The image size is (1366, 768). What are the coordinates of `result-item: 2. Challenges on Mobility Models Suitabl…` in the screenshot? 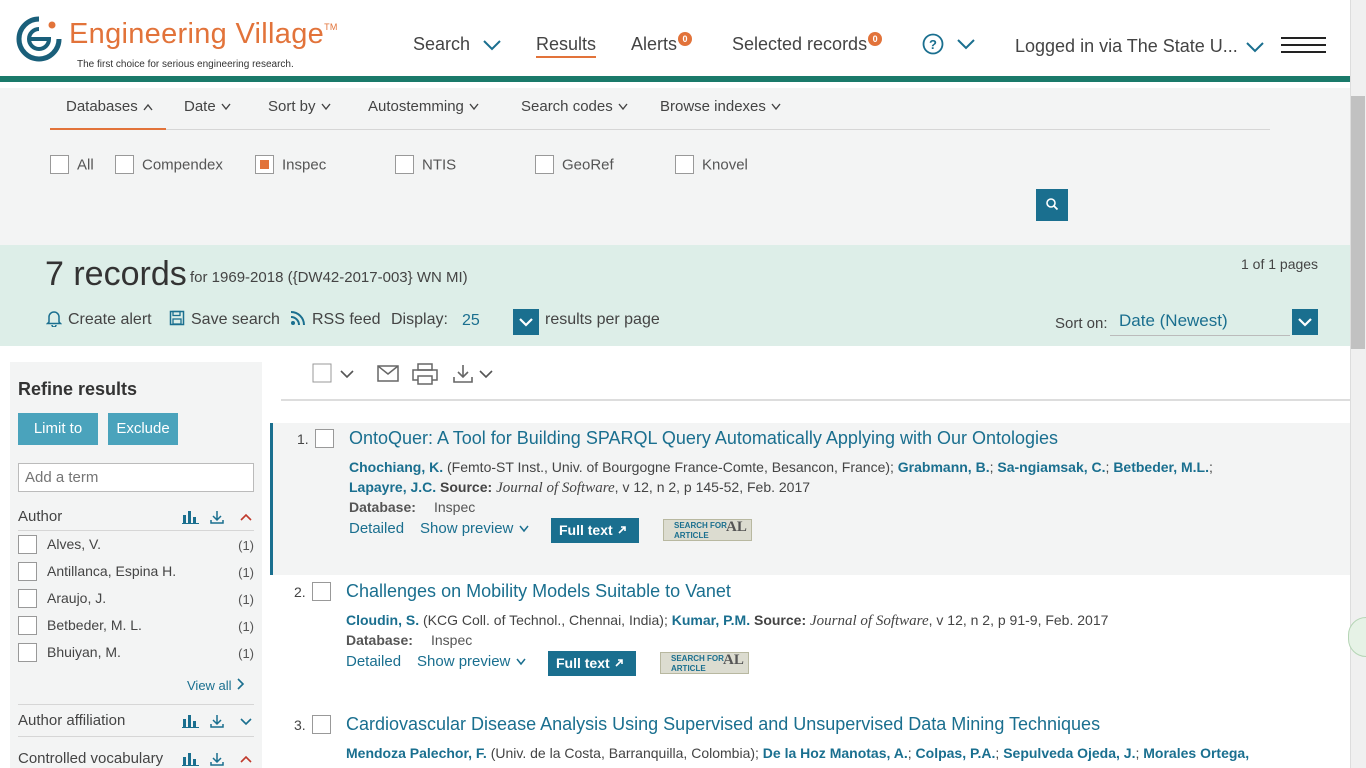 It's located at (810, 641).